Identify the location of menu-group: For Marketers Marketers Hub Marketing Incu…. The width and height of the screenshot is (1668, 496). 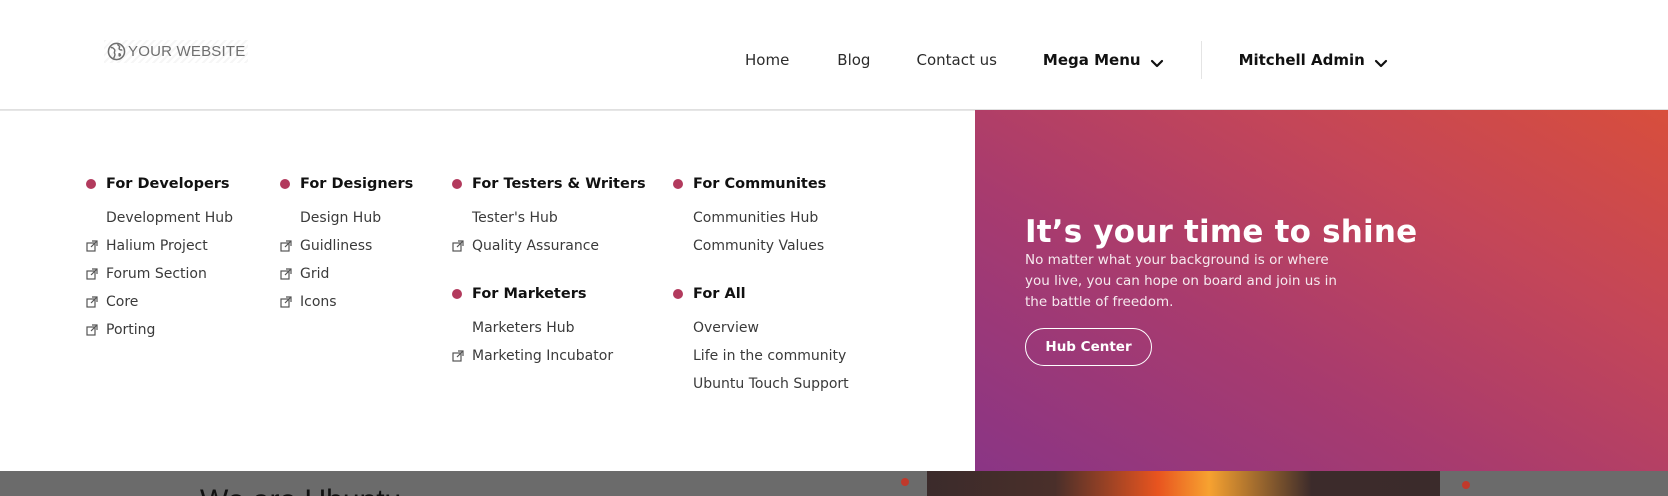
(549, 327).